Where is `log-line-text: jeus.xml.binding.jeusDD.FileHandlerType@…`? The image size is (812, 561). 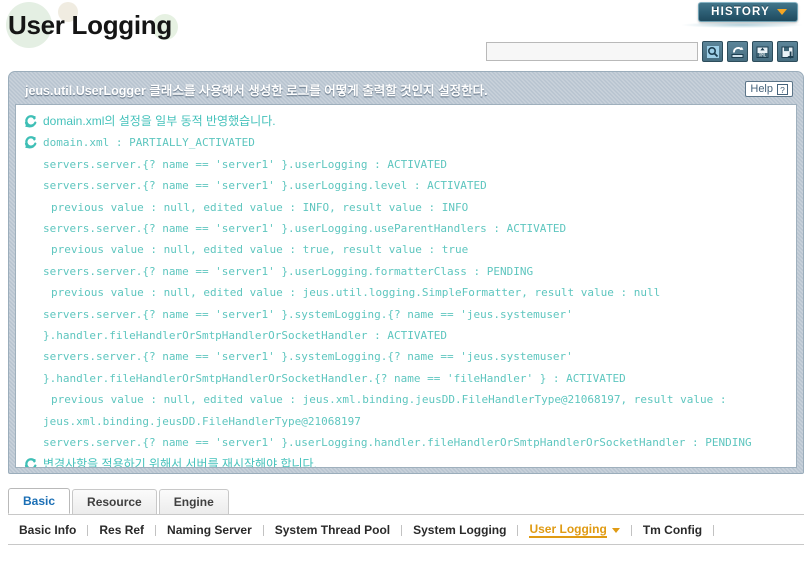
log-line-text: jeus.xml.binding.jeusDD.FileHandlerType@… is located at coordinates (202, 421).